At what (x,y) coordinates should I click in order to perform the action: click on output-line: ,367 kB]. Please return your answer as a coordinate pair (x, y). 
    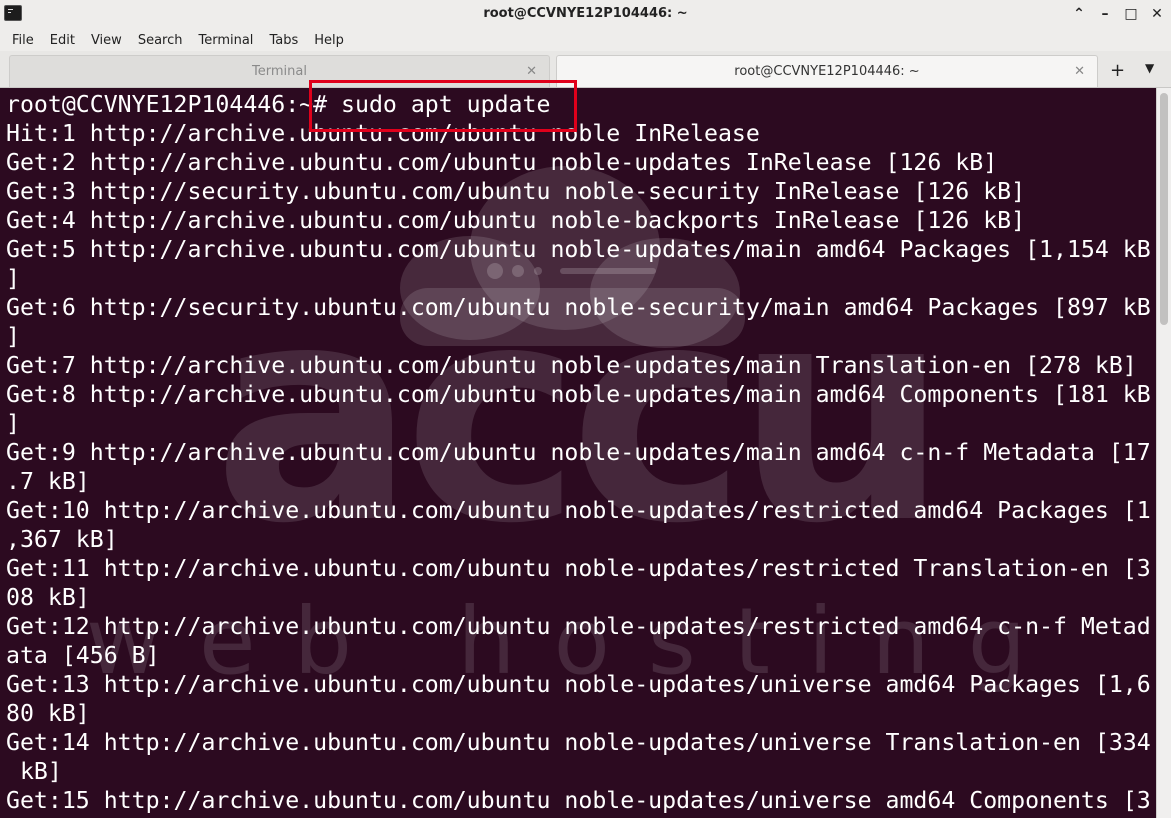
    Looking at the image, I should click on (62, 539).